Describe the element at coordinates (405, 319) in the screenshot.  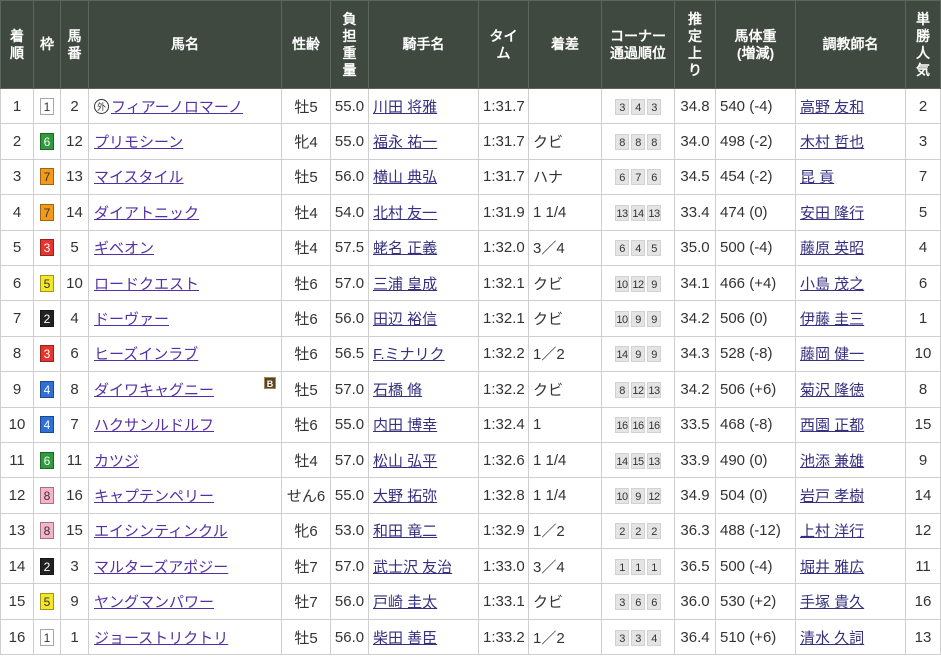
I see `jockey-link: 田辺 裕信` at that location.